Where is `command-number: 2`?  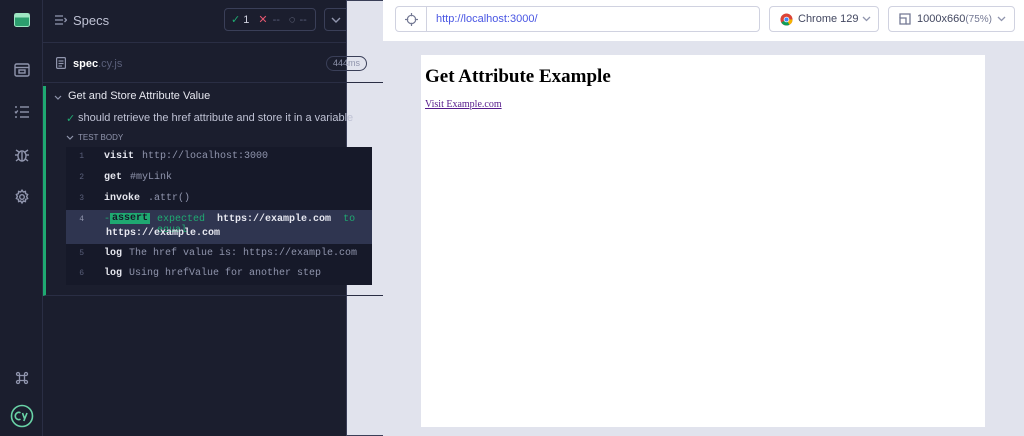
command-number: 2 is located at coordinates (81, 177).